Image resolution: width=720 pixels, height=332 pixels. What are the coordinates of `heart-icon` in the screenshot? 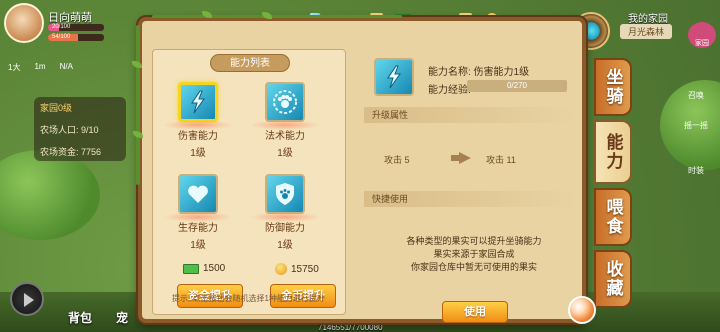 It's located at (198, 194).